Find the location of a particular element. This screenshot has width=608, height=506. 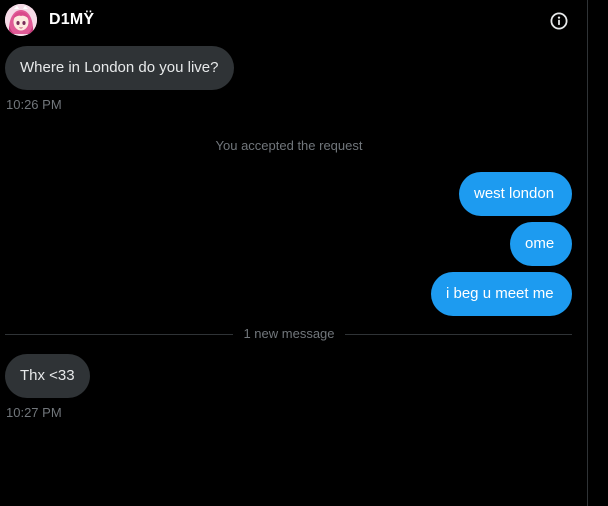

info-icon is located at coordinates (559, 21).